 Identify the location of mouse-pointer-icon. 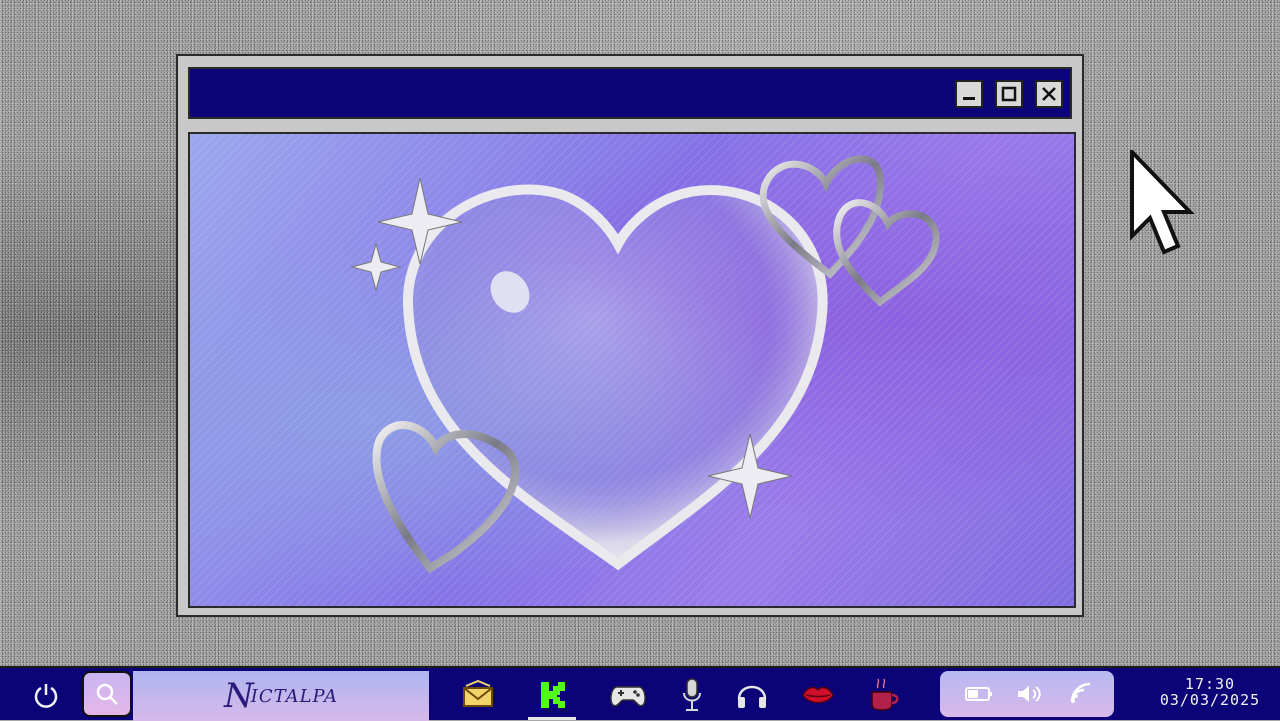
(1162, 202).